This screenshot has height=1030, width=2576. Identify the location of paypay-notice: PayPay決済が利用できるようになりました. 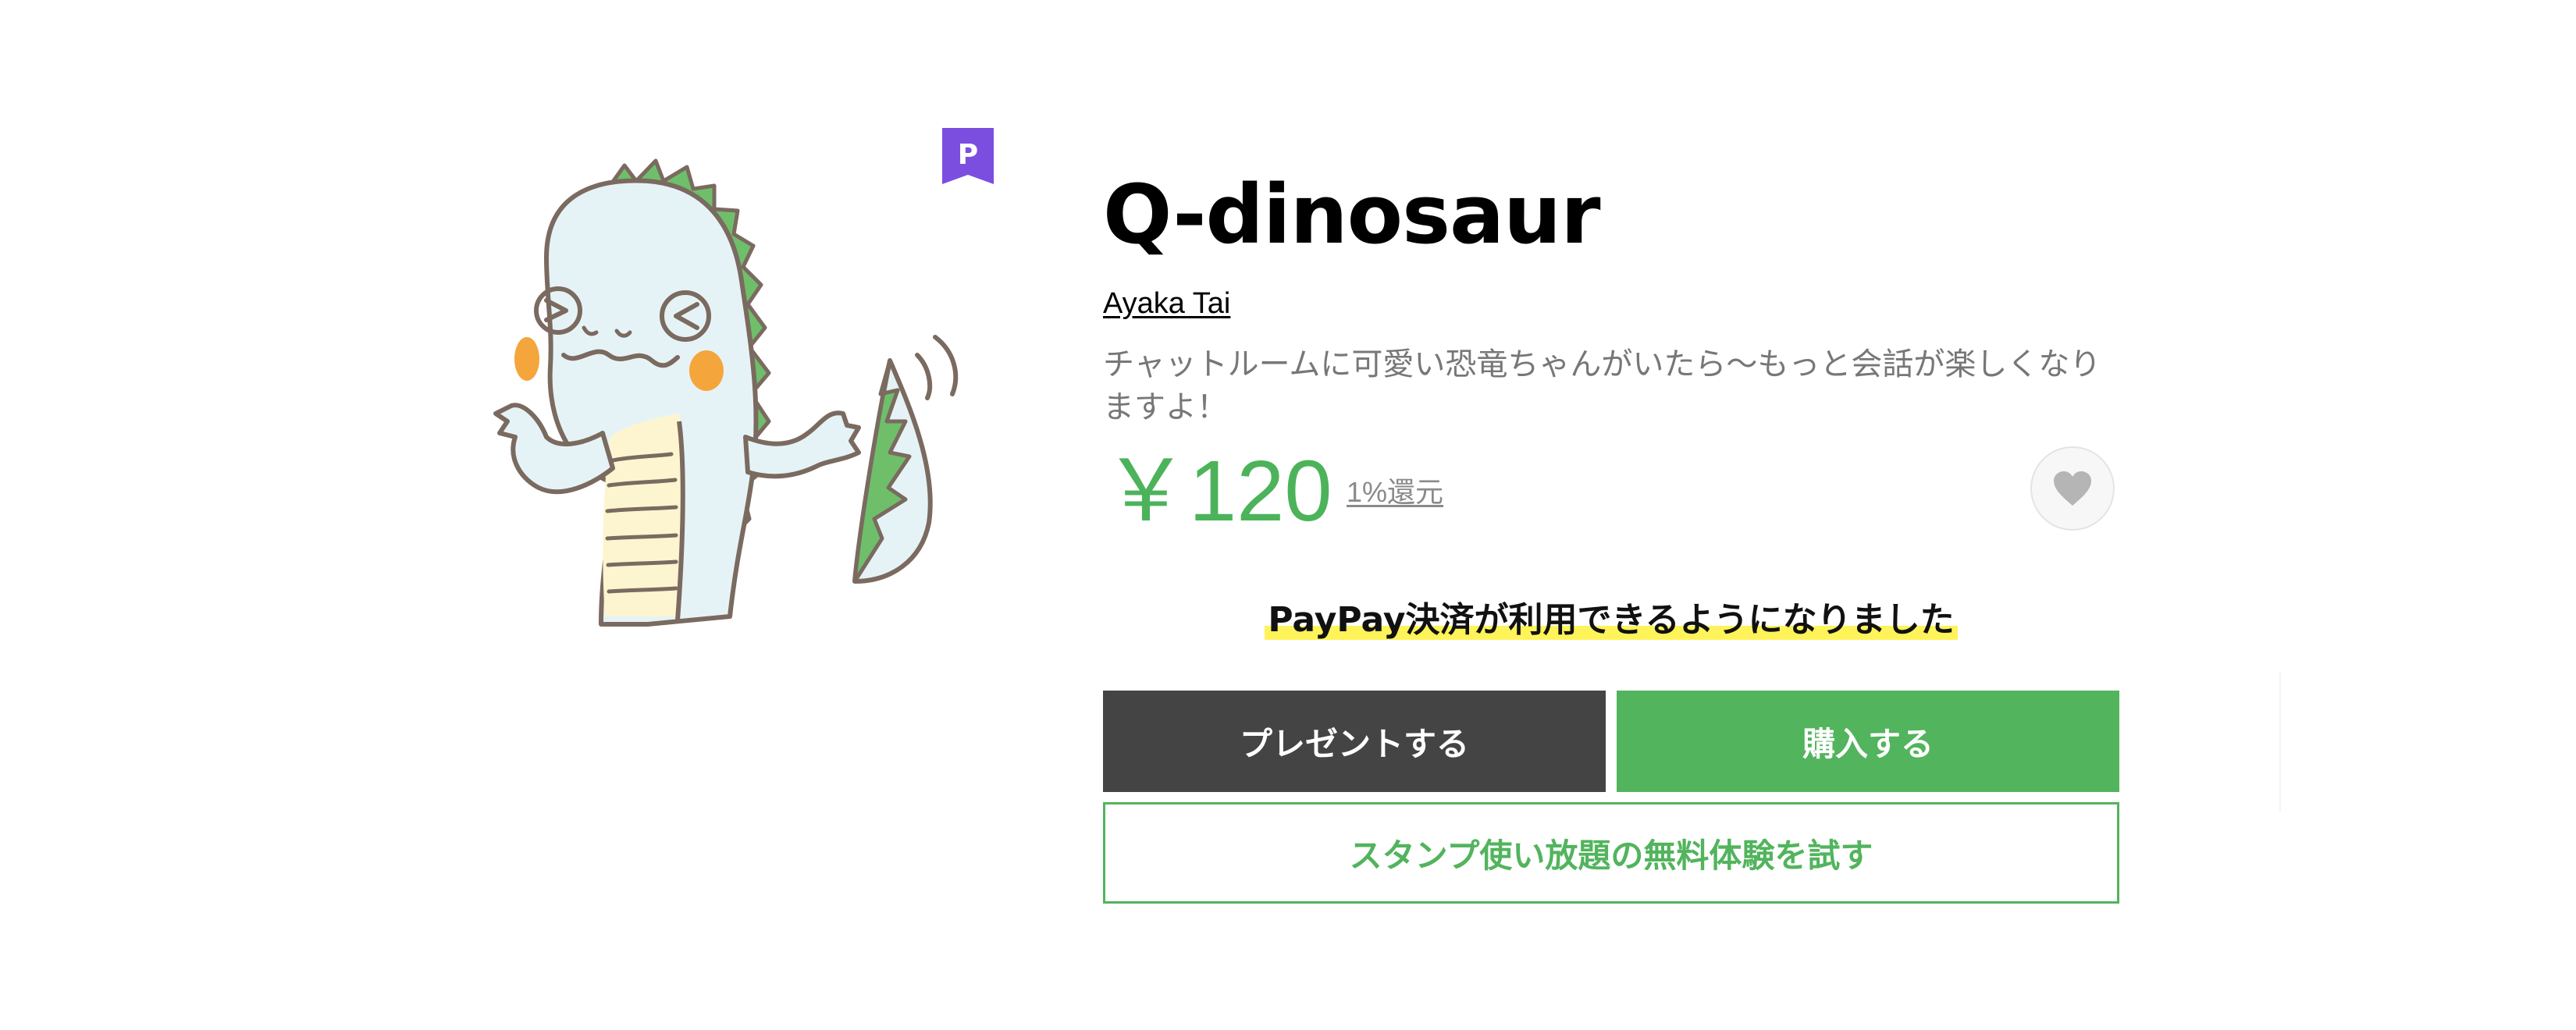
(1611, 620).